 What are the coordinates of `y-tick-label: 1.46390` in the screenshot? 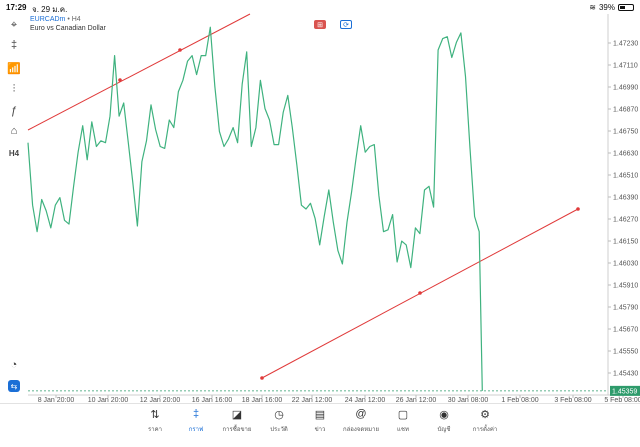 It's located at (625, 198).